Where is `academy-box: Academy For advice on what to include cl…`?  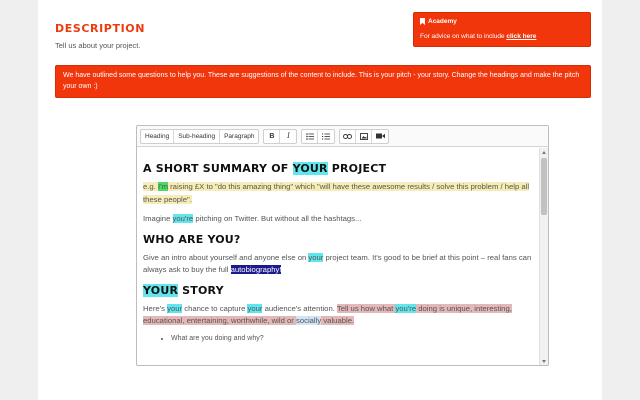
academy-box: Academy For advice on what to include cl… is located at coordinates (502, 29).